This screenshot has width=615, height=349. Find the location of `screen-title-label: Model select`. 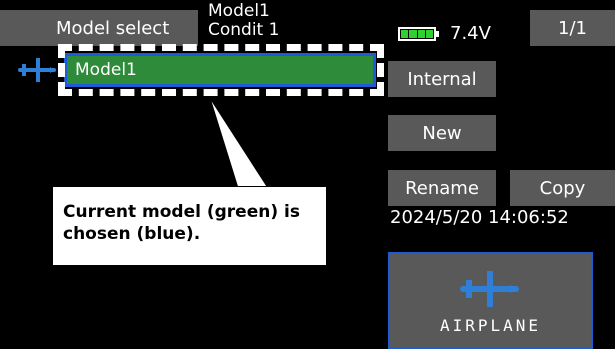

screen-title-label: Model select is located at coordinates (113, 28).